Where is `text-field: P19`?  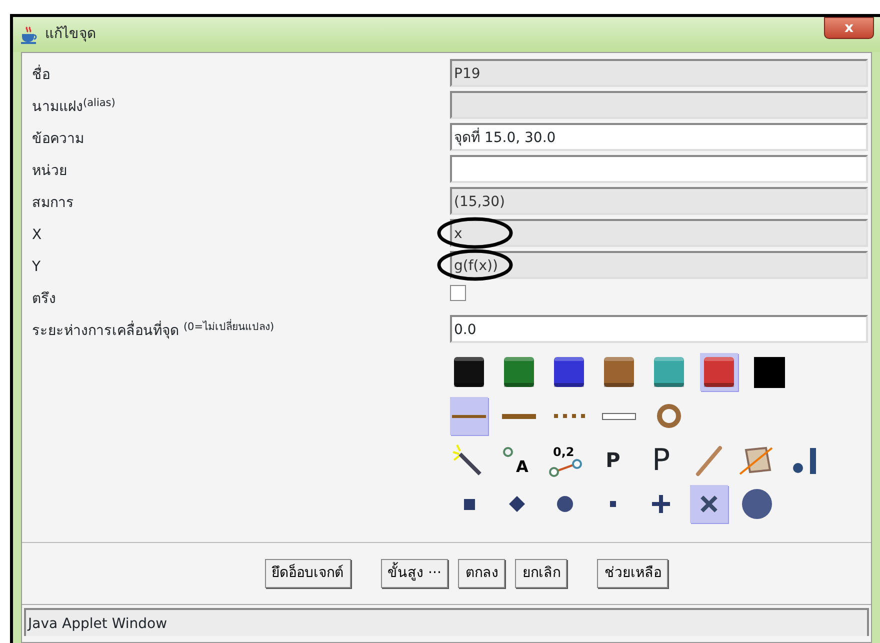 text-field: P19 is located at coordinates (659, 73).